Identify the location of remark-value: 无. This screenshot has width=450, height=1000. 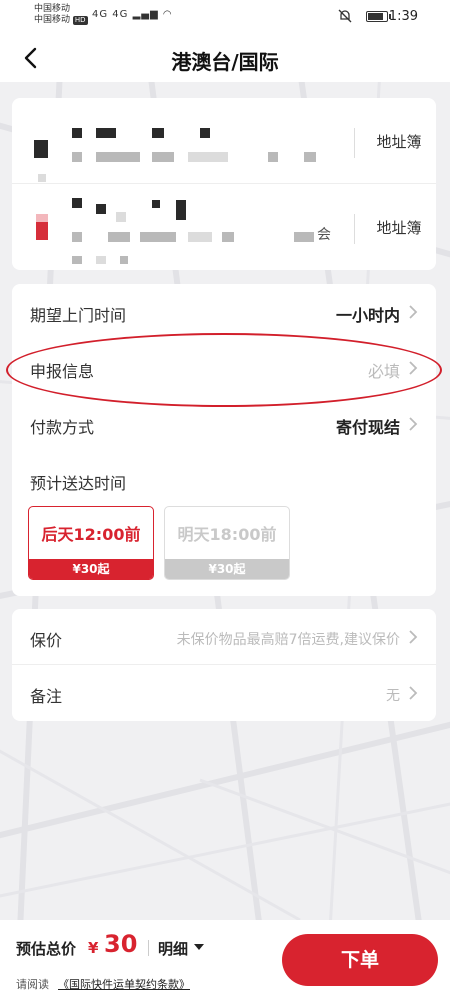
(393, 696).